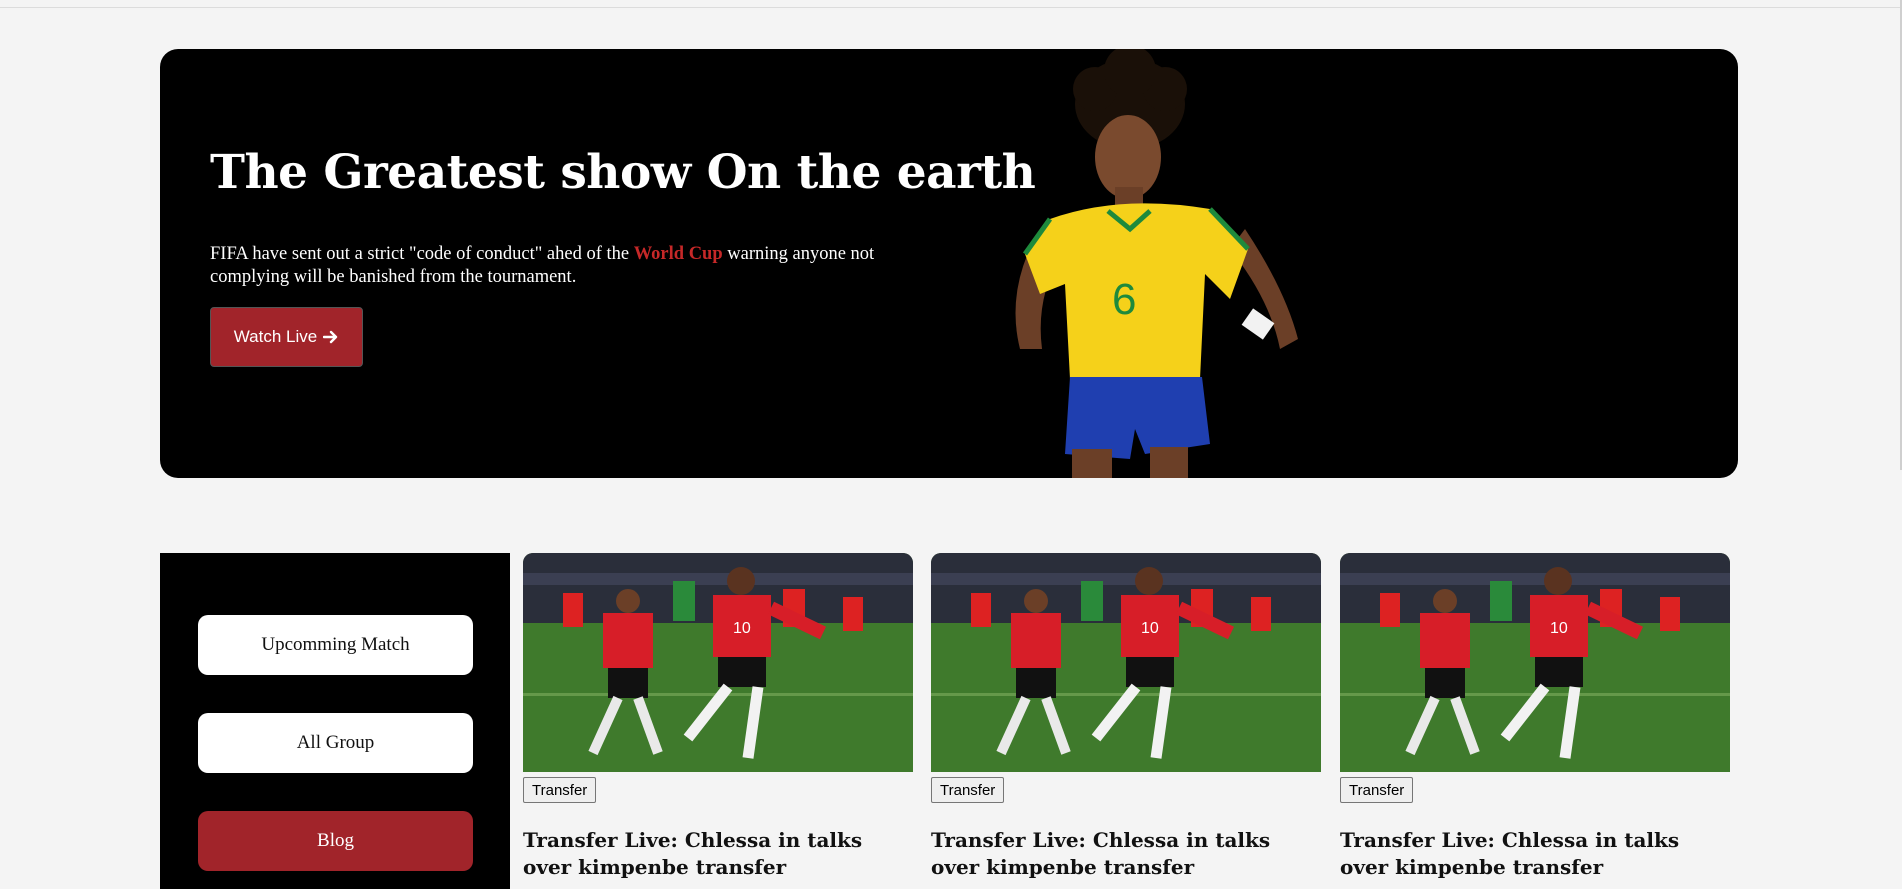 This screenshot has width=1902, height=889. Describe the element at coordinates (1156, 263) in the screenshot. I see `hero-player-image: 6` at that location.